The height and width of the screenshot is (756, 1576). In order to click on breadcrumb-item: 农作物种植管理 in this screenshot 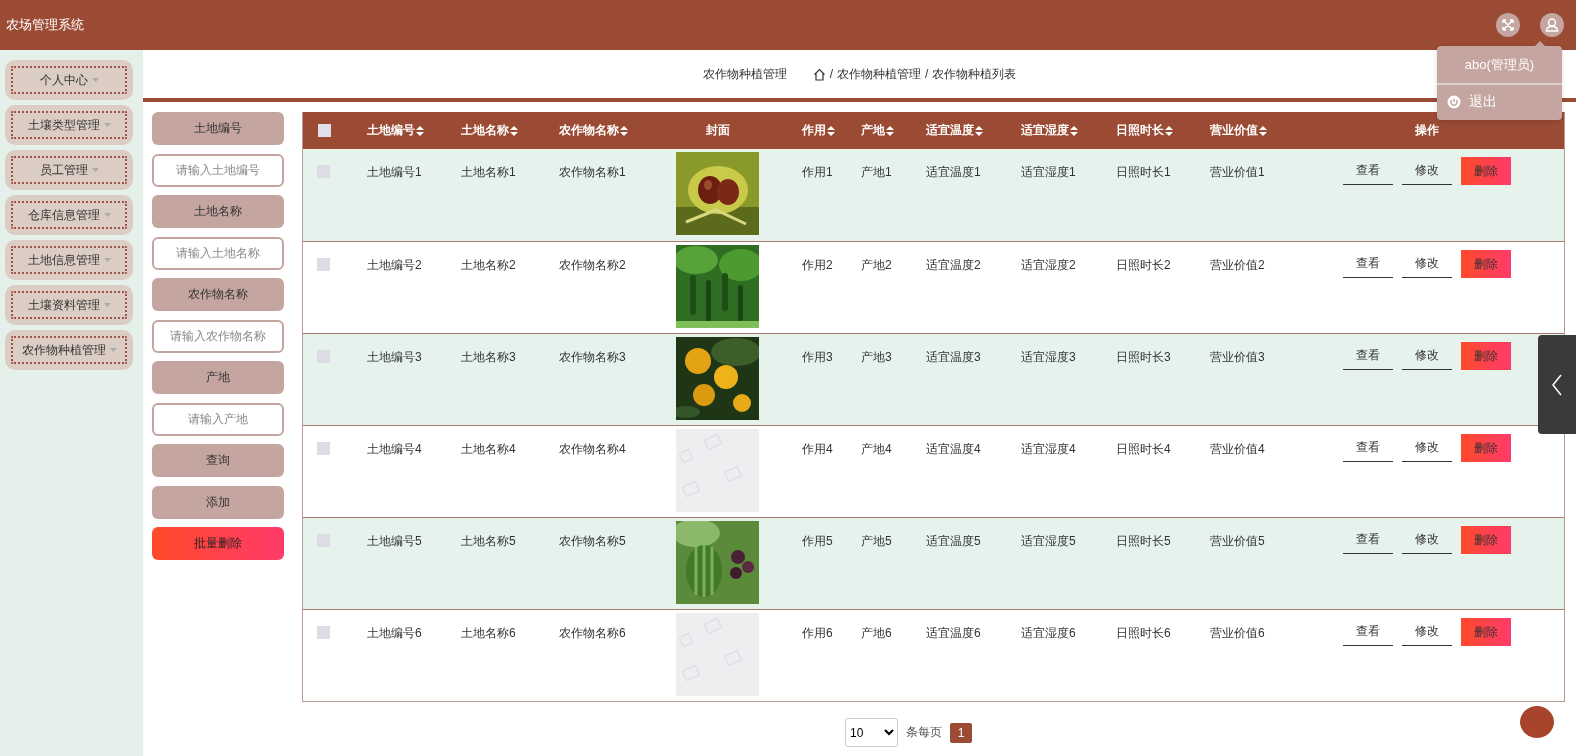, I will do `click(879, 74)`.